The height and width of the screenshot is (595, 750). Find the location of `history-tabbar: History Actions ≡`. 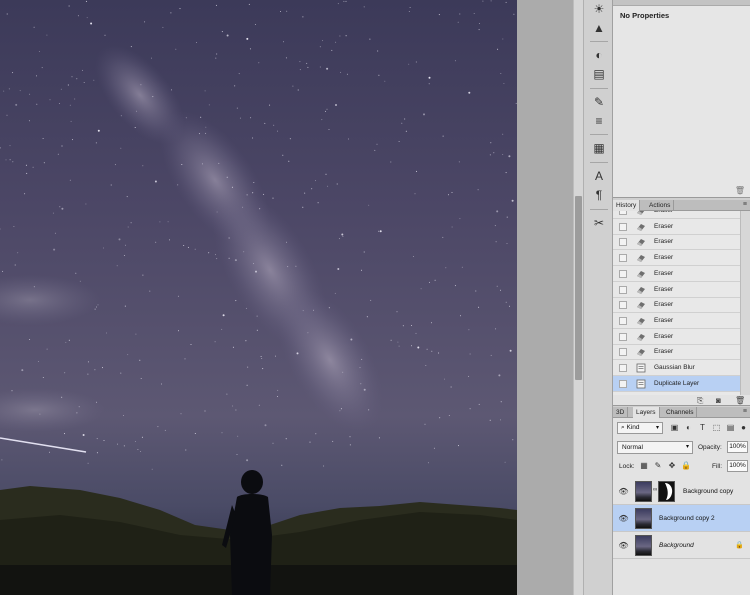

history-tabbar: History Actions ≡ is located at coordinates (681, 205).